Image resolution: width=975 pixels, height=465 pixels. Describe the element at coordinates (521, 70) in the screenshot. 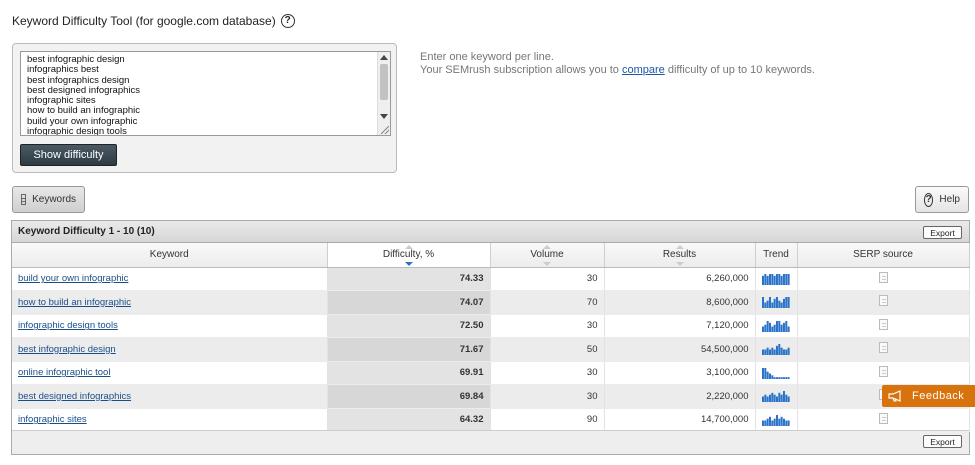

I see `hint-line-2-prefix: Your SEMrush subscription allows you to` at that location.